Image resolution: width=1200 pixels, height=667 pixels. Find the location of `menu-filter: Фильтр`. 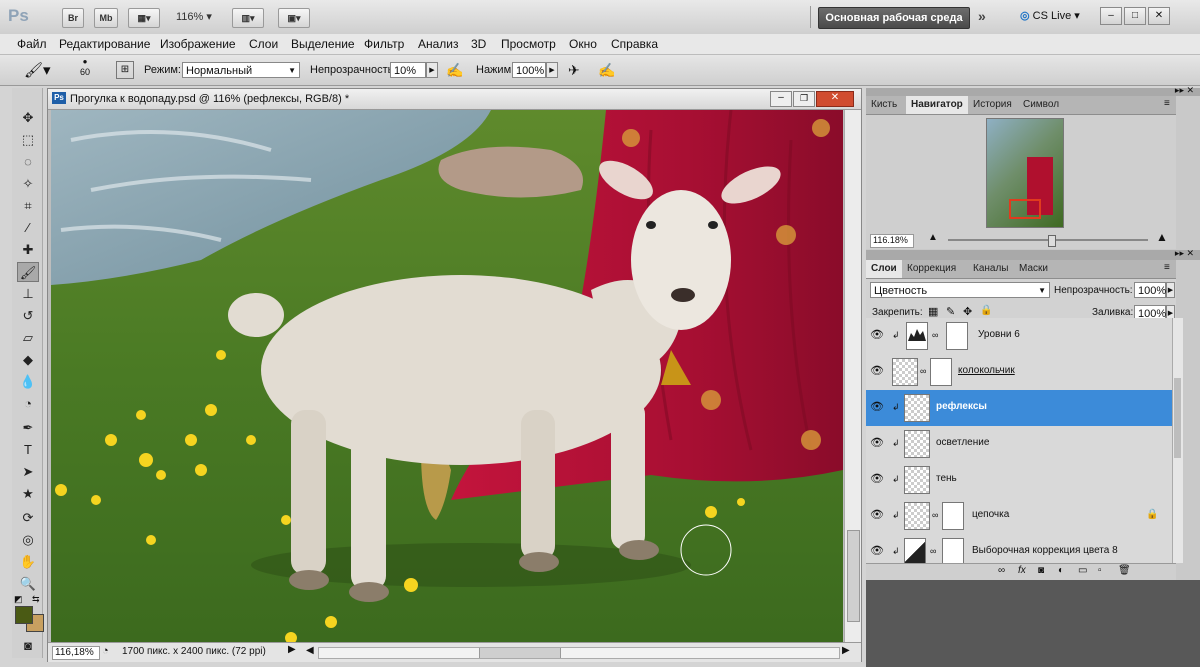

menu-filter: Фильтр is located at coordinates (384, 44).